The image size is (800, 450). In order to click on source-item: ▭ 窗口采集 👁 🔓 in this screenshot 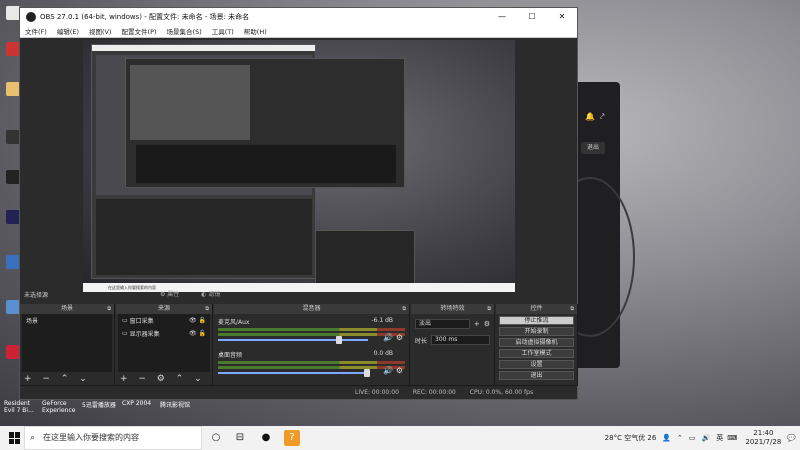, I will do `click(164, 320)`.